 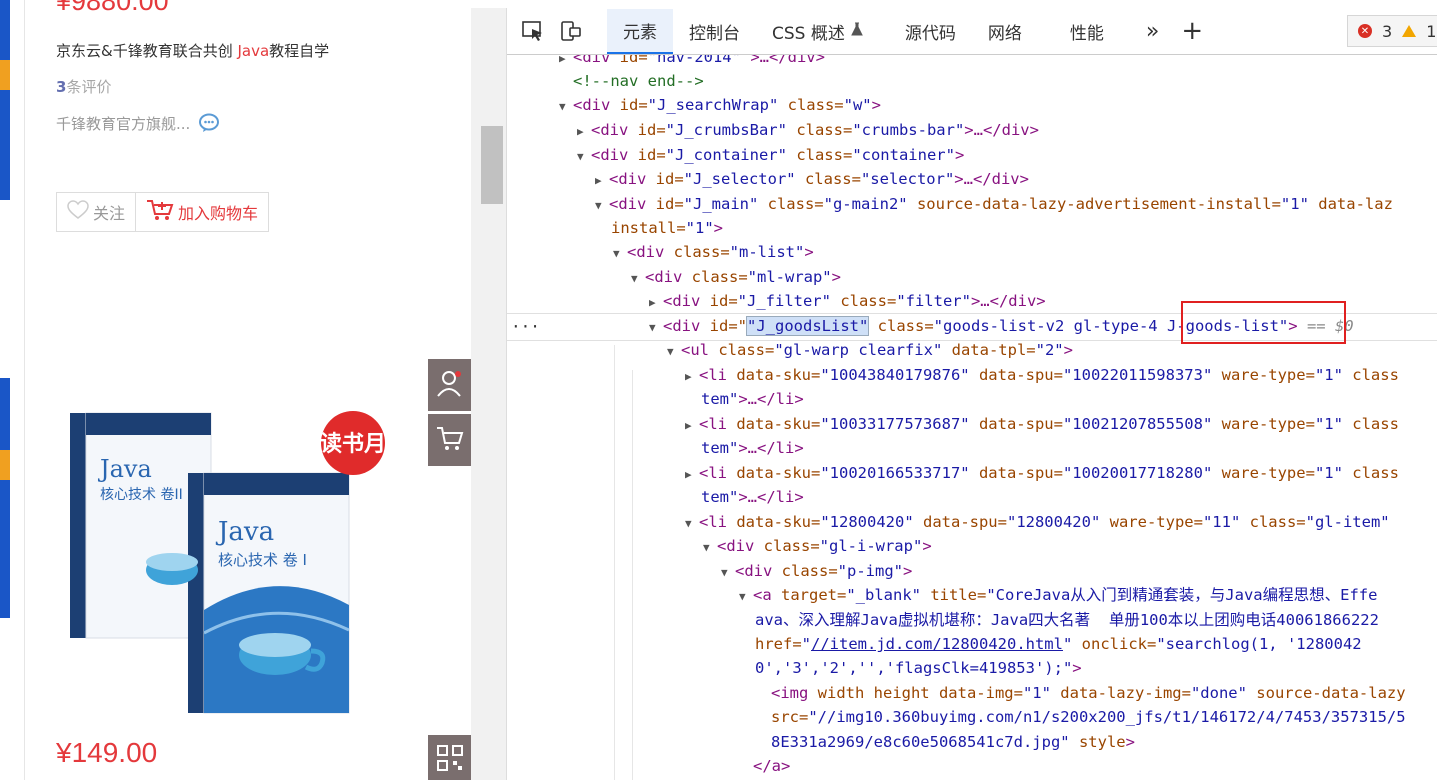 What do you see at coordinates (201, 212) in the screenshot?
I see `add-to-cart-button: 加入购物车` at bounding box center [201, 212].